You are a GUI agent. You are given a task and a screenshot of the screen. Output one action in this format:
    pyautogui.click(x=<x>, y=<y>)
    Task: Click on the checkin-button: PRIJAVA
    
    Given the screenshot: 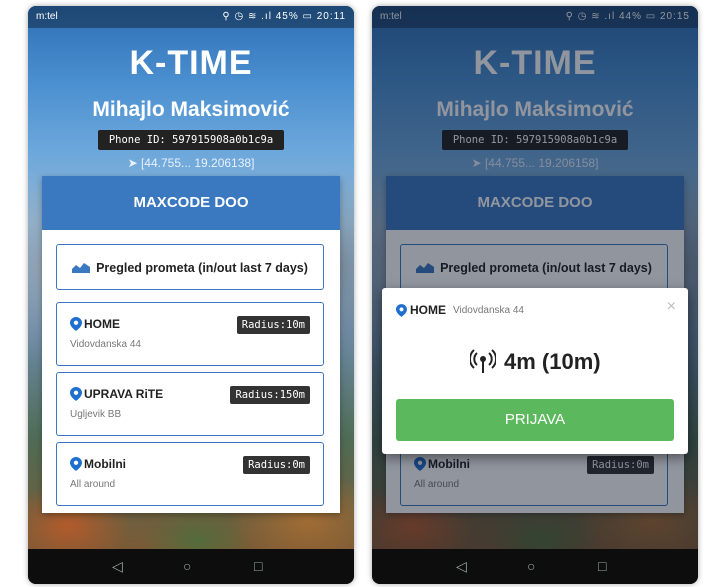 What is the action you would take?
    pyautogui.click(x=535, y=420)
    